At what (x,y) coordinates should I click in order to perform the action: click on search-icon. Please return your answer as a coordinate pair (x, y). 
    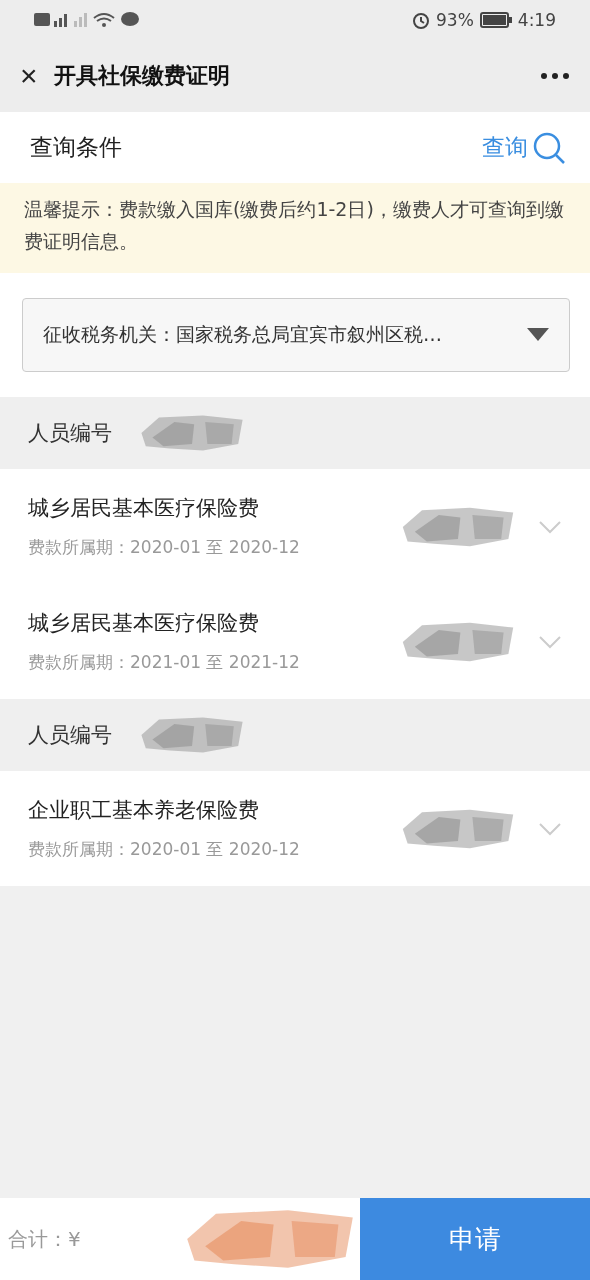
    Looking at the image, I should click on (549, 147).